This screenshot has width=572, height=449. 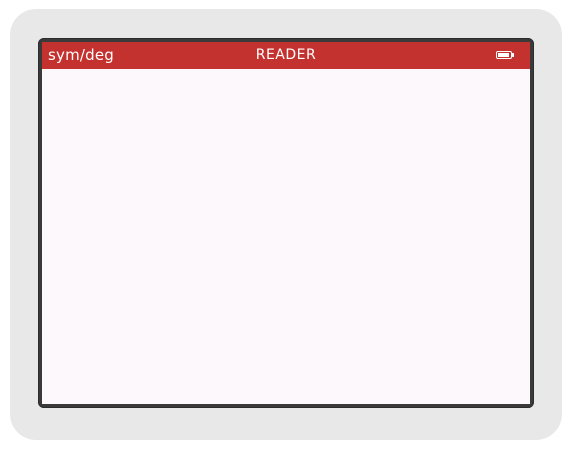 I want to click on app-title: READER, so click(x=286, y=55).